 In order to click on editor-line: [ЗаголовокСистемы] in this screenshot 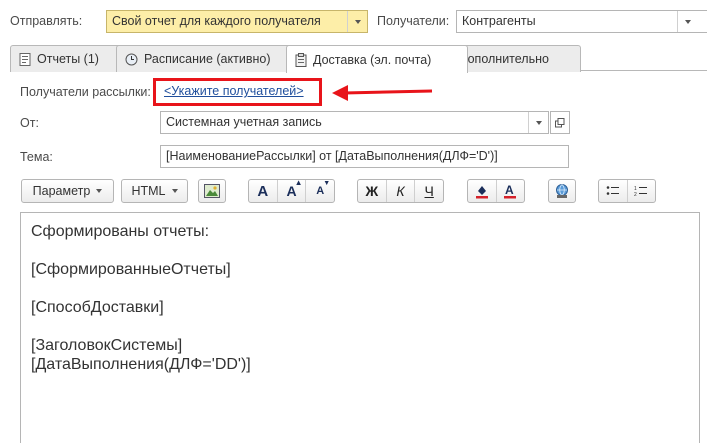, I will do `click(107, 345)`.